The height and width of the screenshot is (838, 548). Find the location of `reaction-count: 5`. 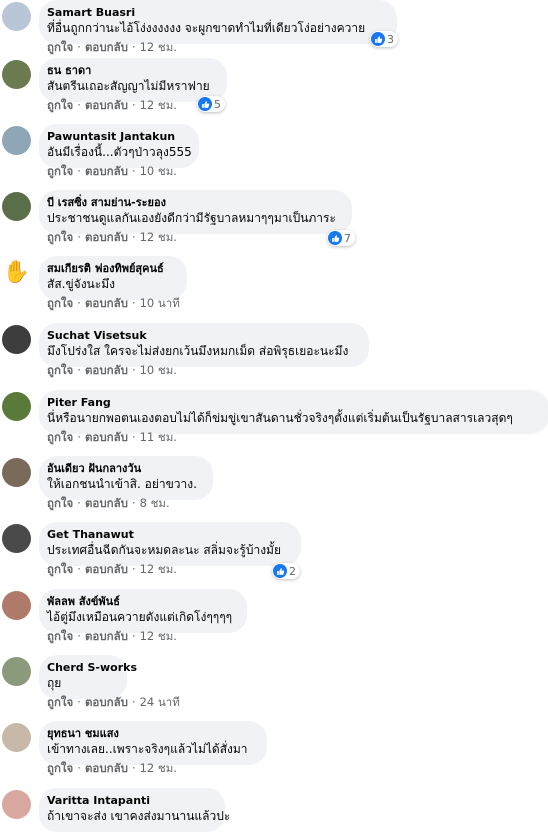

reaction-count: 5 is located at coordinates (211, 104).